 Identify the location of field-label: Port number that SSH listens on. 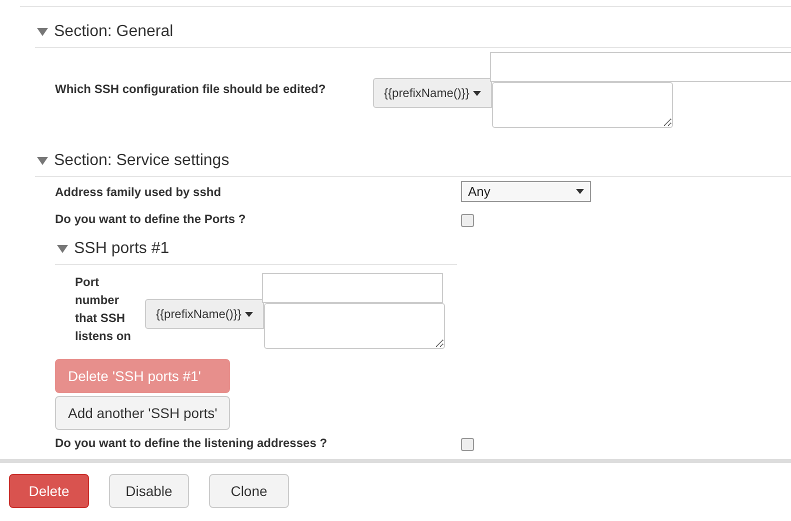
(103, 309).